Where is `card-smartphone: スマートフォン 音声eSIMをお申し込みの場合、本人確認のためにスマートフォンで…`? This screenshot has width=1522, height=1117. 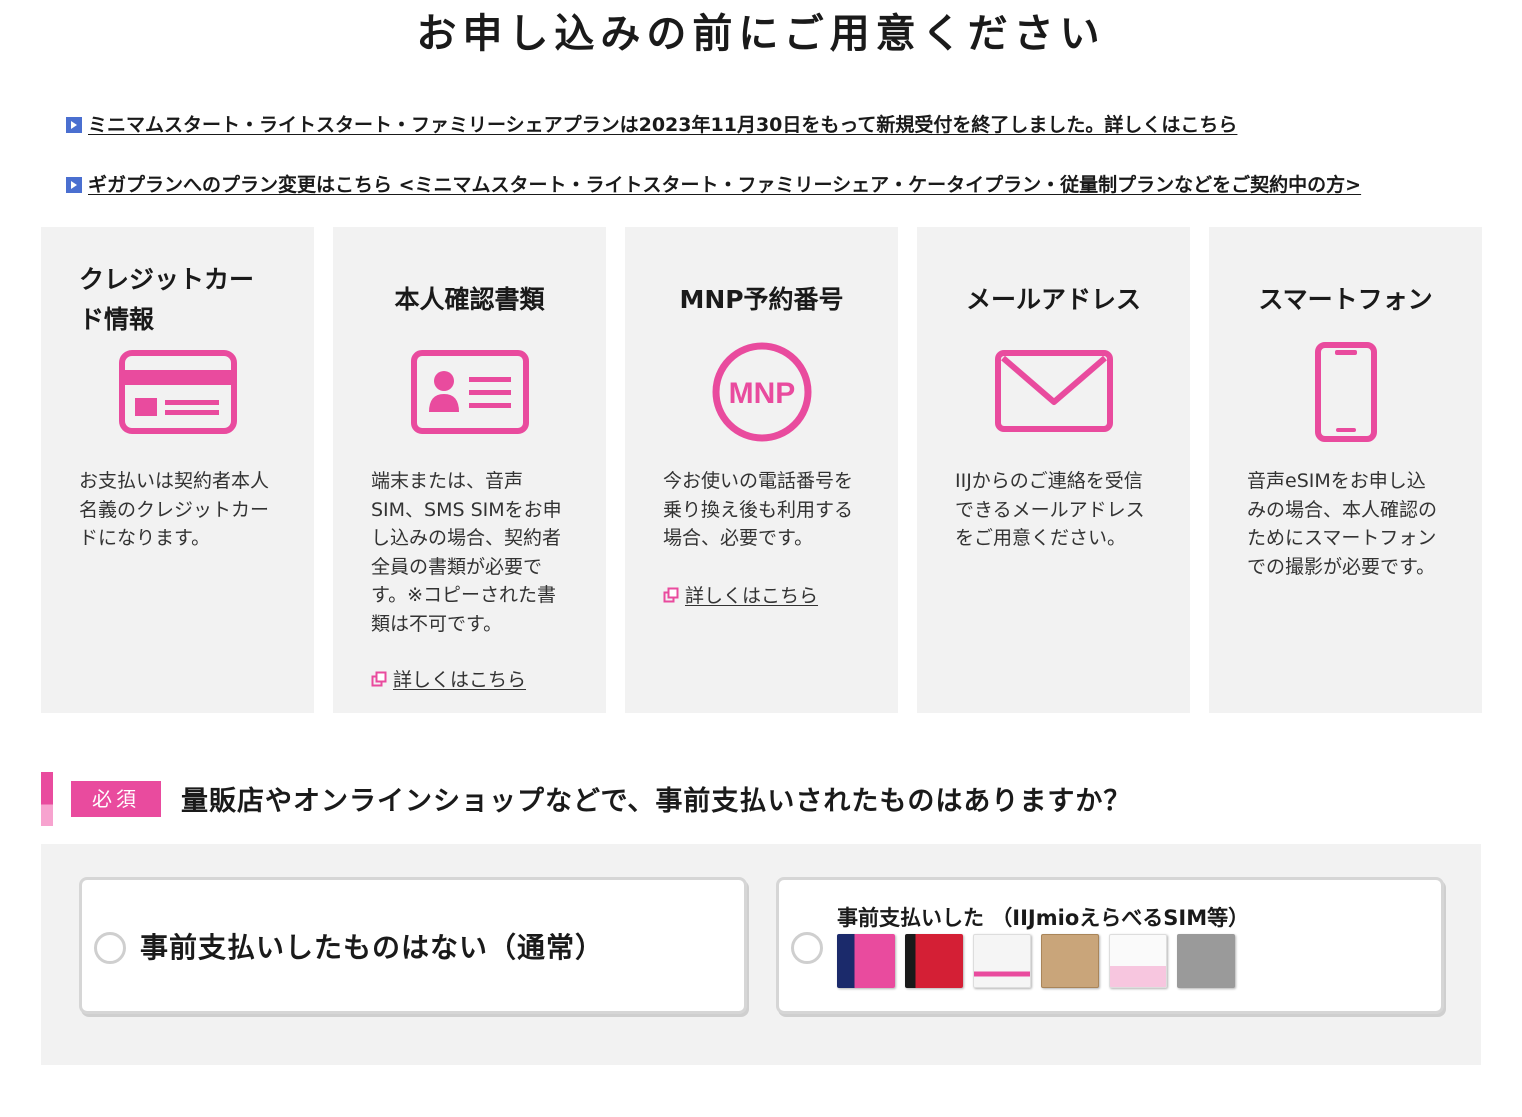
card-smartphone: スマートフォン 音声eSIMをお申し込みの場合、本人確認のためにスマートフォンで… is located at coordinates (1345, 470).